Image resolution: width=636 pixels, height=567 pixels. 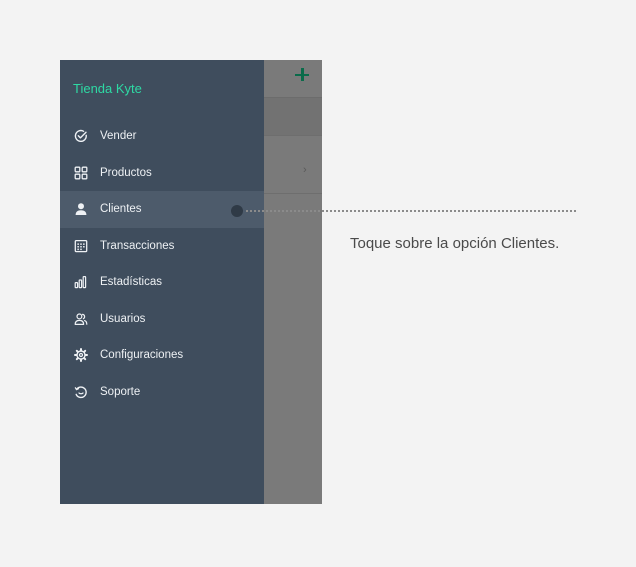 What do you see at coordinates (107, 88) in the screenshot?
I see `store-name: Tienda Kyte` at bounding box center [107, 88].